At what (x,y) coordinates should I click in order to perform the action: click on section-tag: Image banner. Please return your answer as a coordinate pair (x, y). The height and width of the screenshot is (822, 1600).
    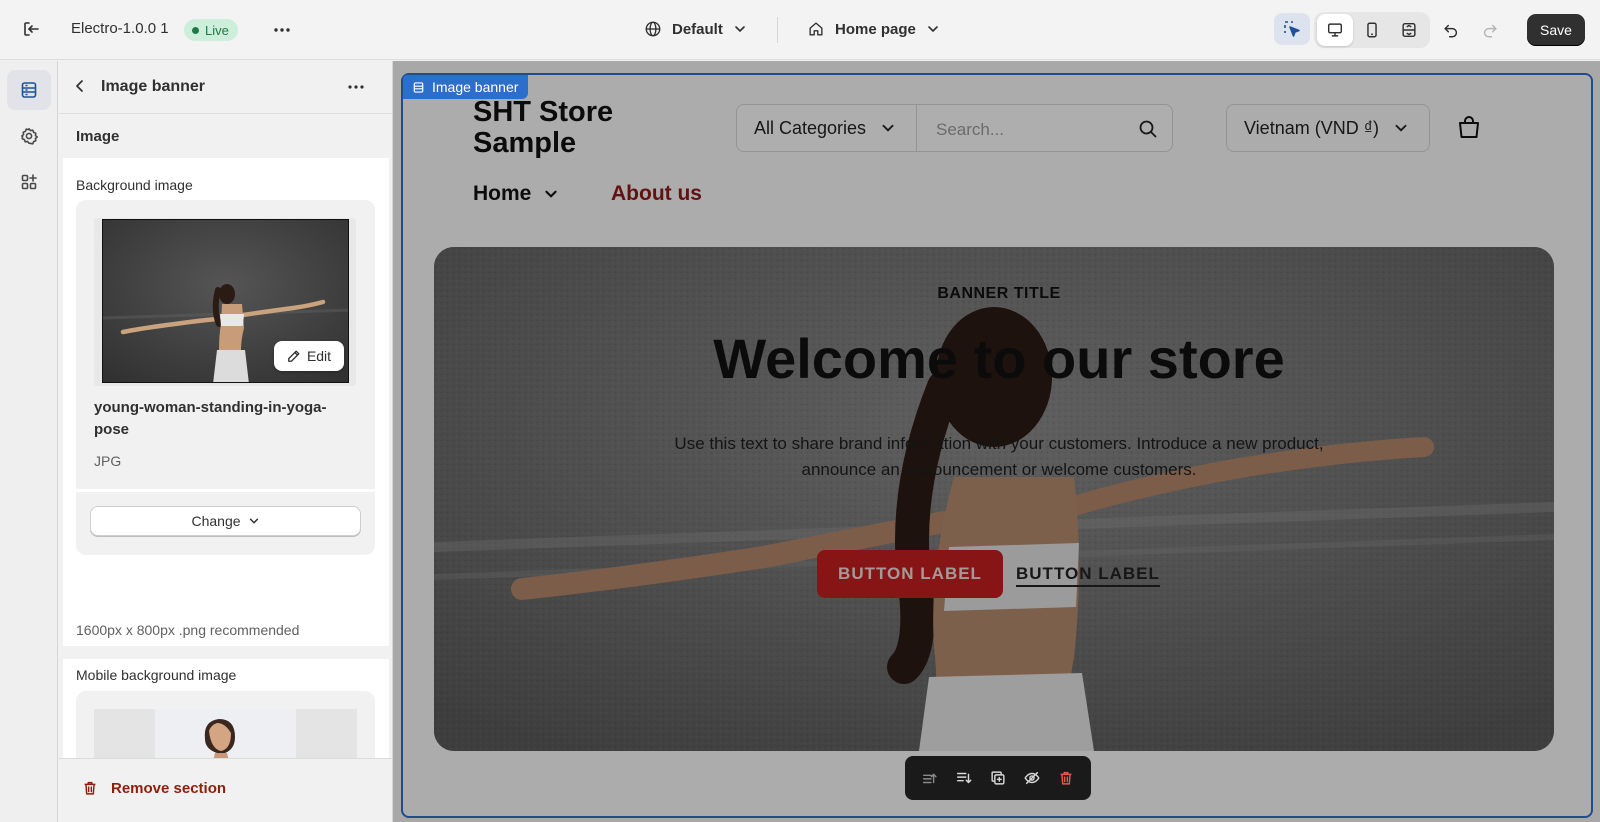
    Looking at the image, I should click on (466, 87).